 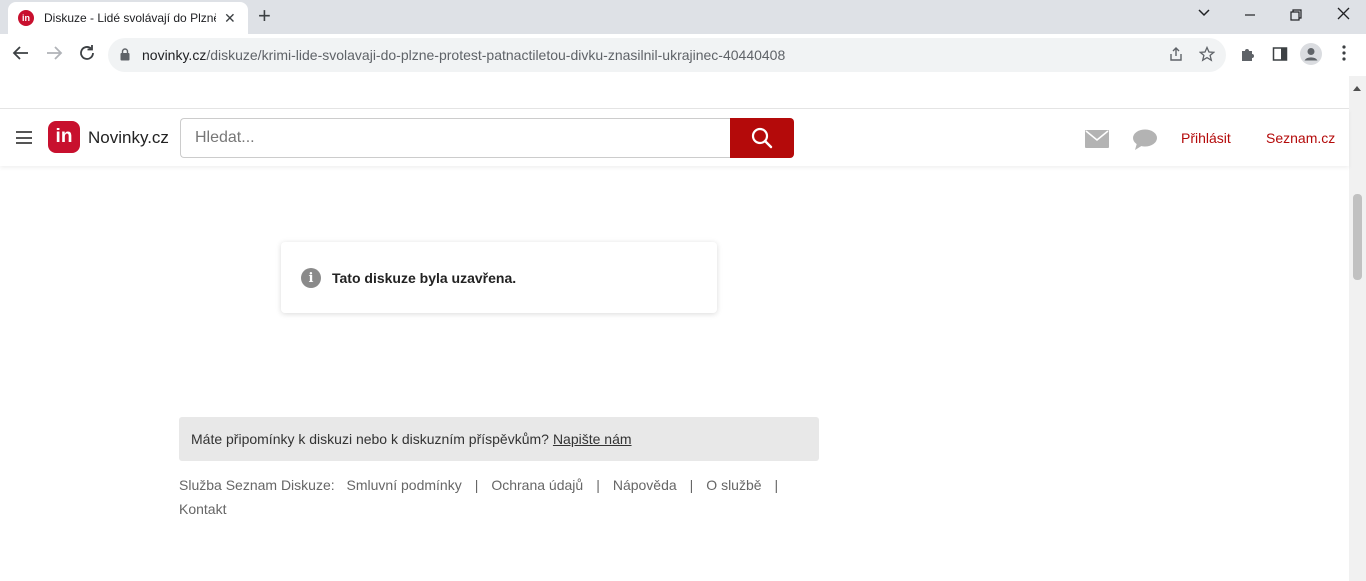 I want to click on lock-icon, so click(x=125, y=54).